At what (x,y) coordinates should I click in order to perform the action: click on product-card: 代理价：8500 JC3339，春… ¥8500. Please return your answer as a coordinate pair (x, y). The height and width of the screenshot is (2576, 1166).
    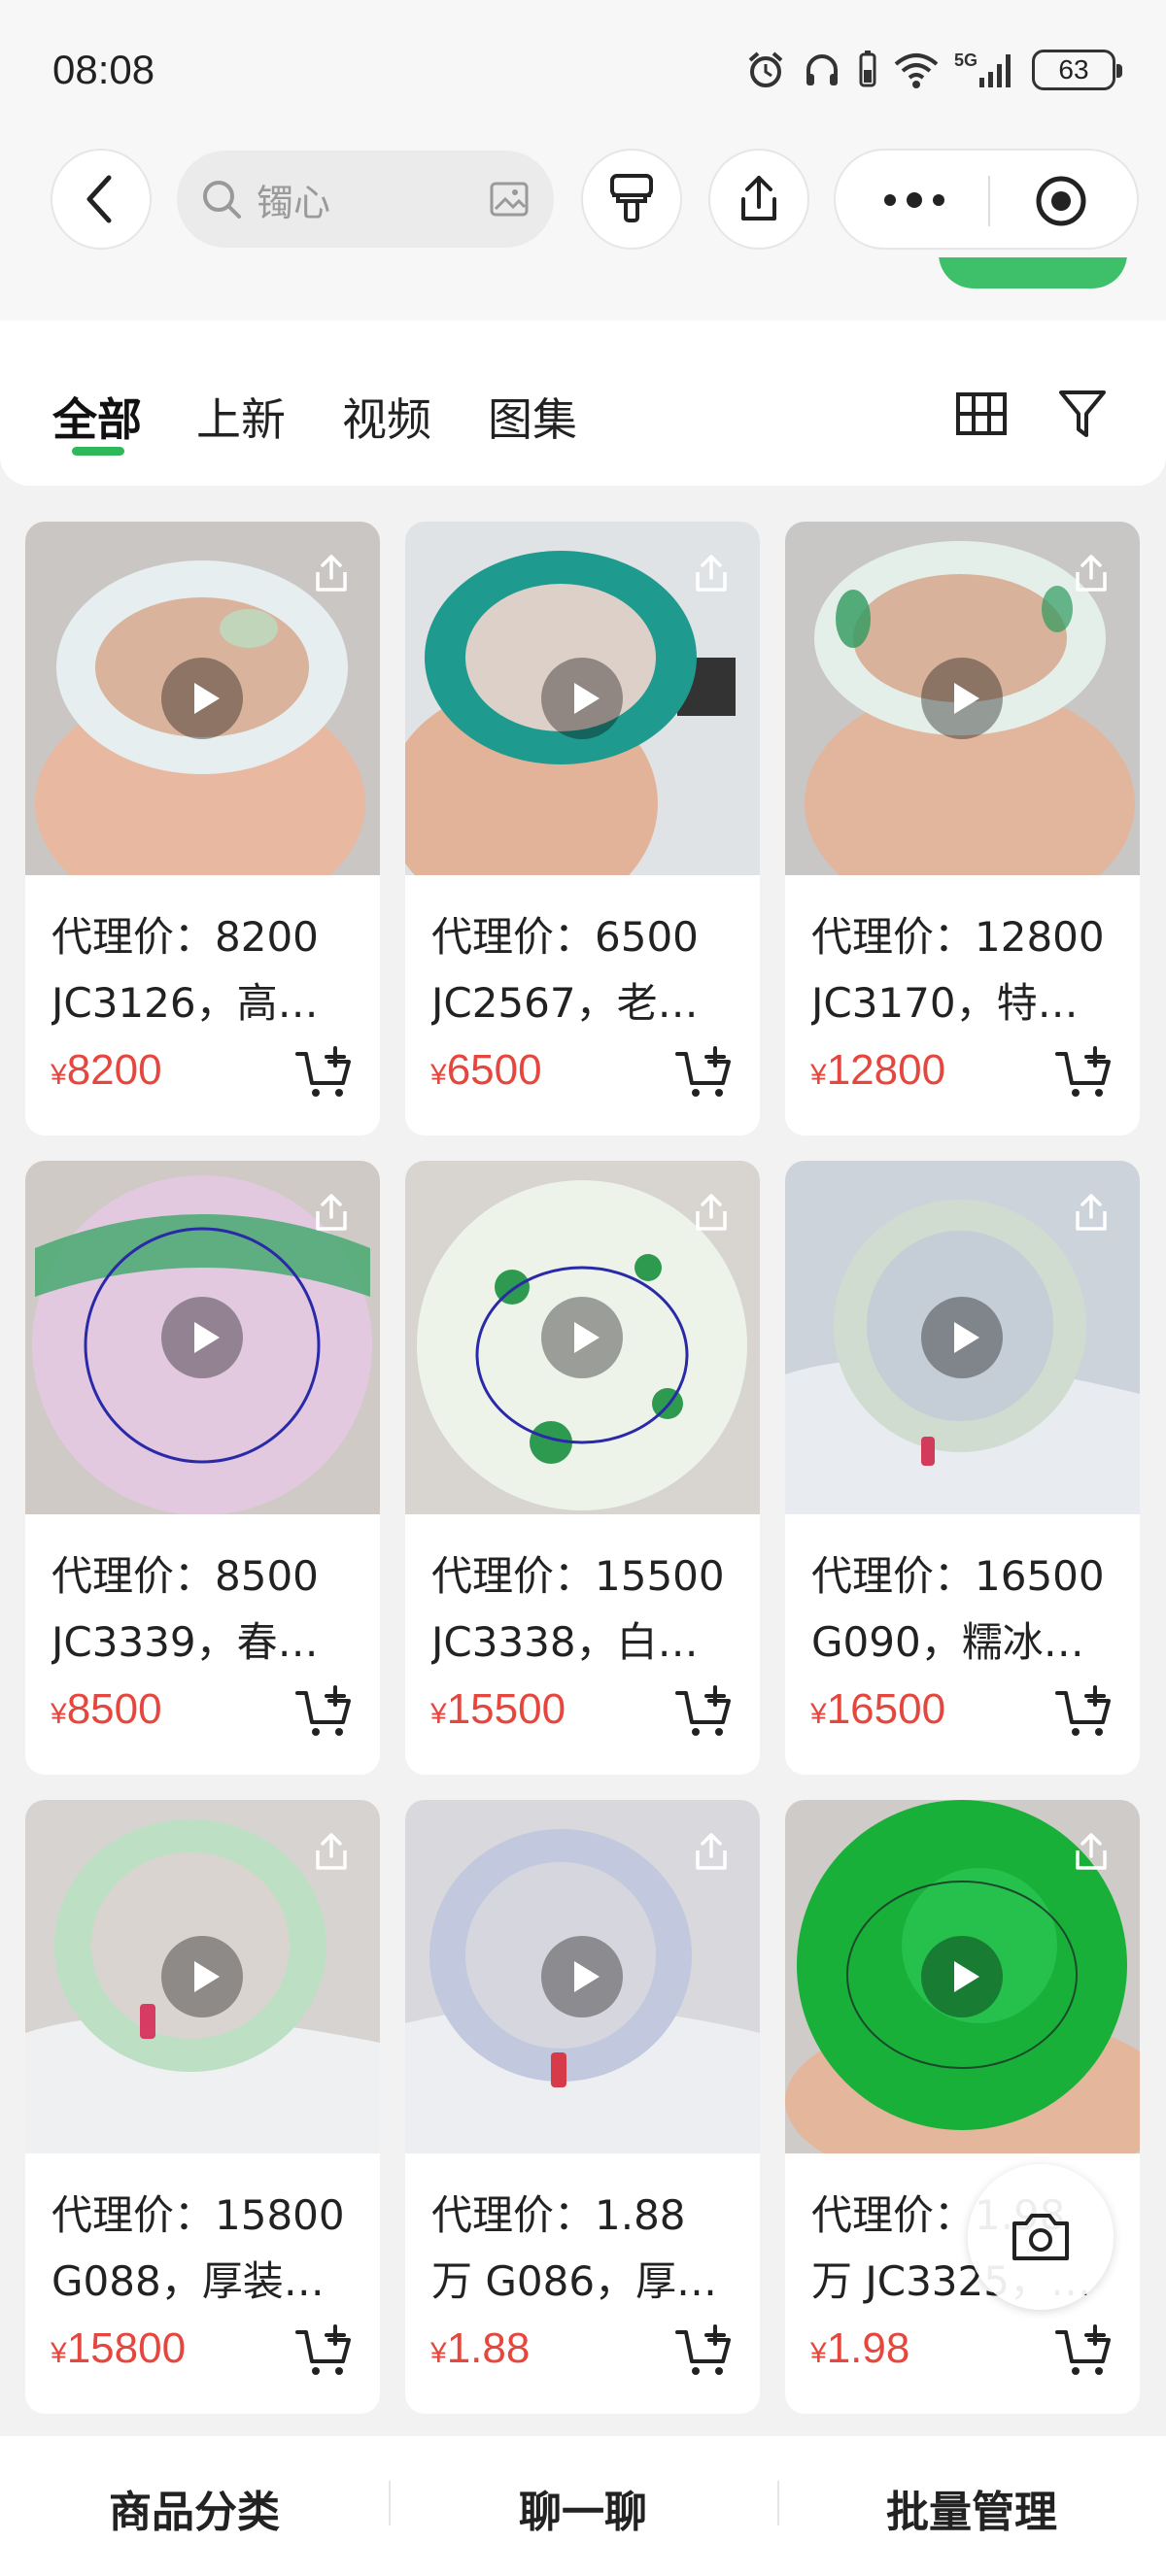
    Looking at the image, I should click on (202, 1468).